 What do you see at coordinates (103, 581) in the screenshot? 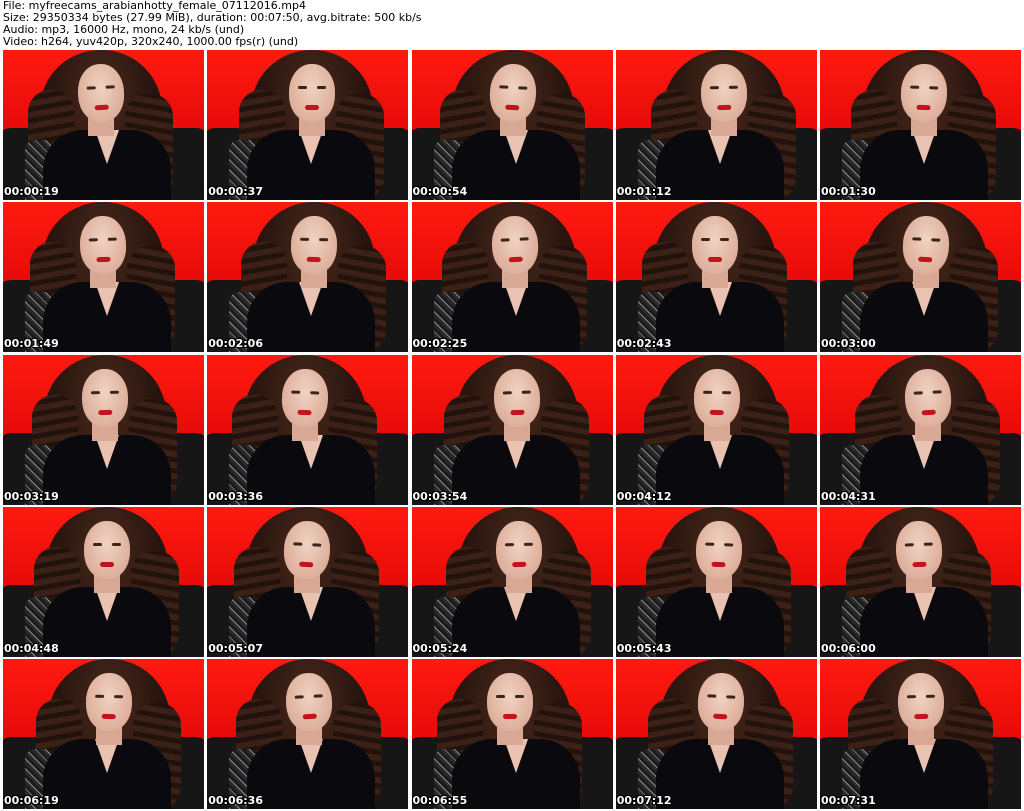
I see `video-thumbnail: 00:04:48` at bounding box center [103, 581].